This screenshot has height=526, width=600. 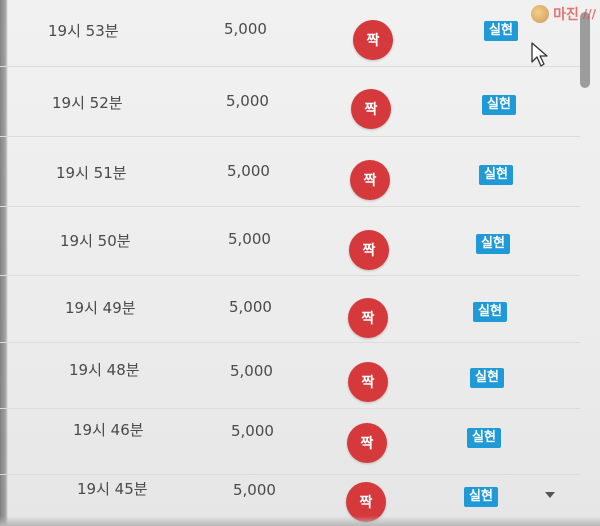 I want to click on screen-bottom-edge, so click(x=300, y=521).